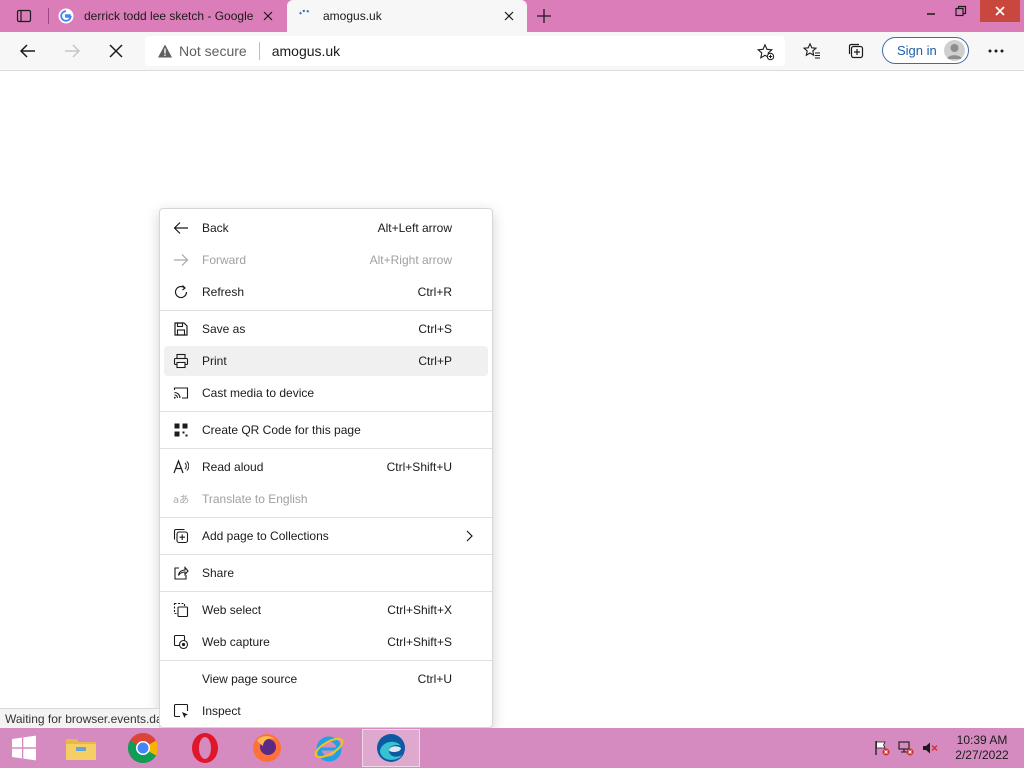  What do you see at coordinates (306, 51) in the screenshot?
I see `url-text: amogus.uk` at bounding box center [306, 51].